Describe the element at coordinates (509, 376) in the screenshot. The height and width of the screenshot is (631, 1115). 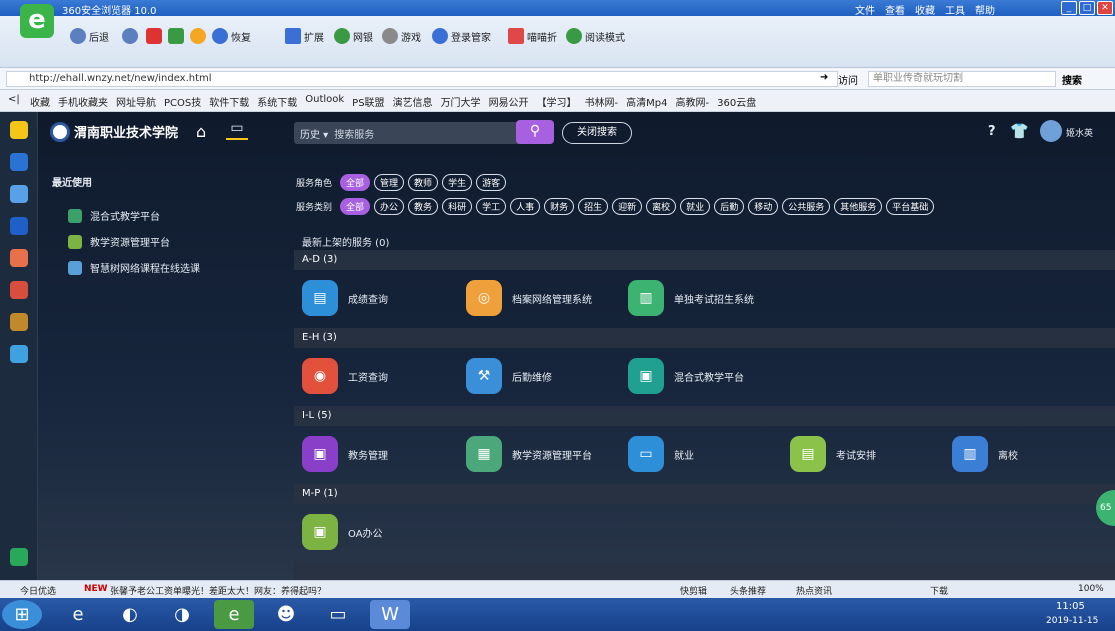
I see `service-item: ⚒ 后勤维修` at that location.